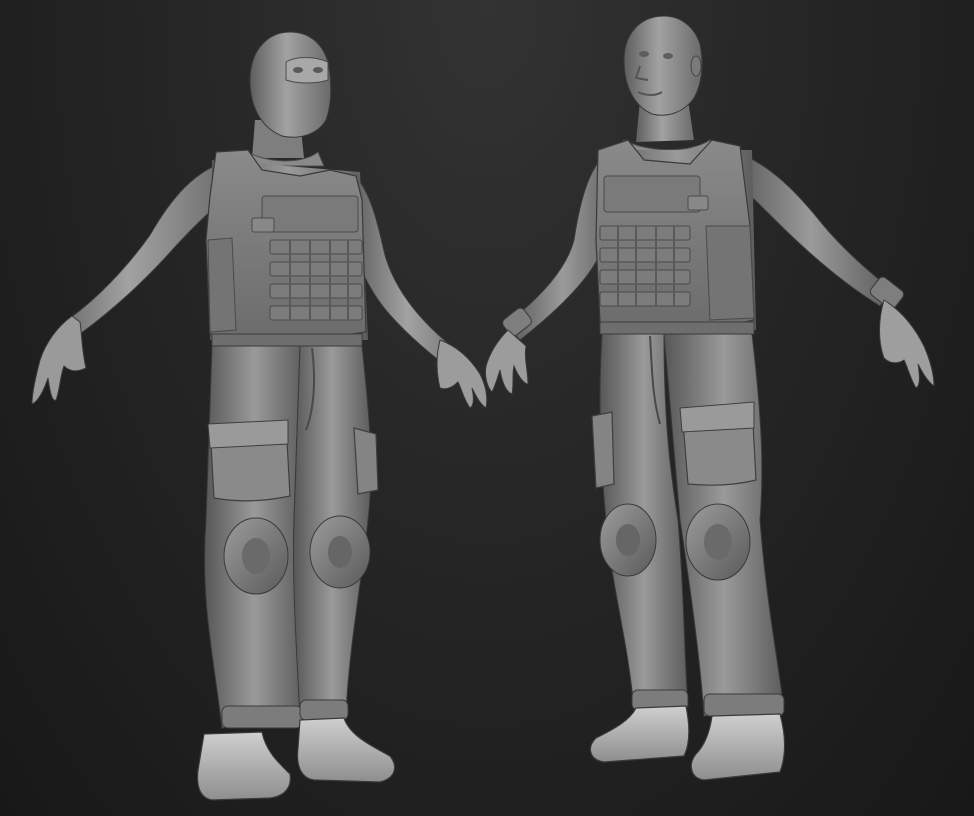  I want to click on boot-left, so click(243, 766).